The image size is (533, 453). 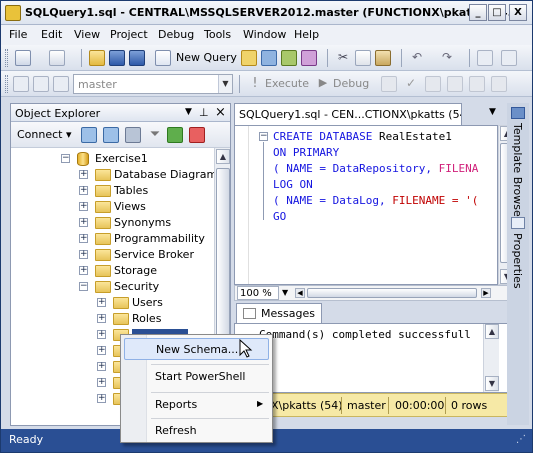 I want to click on connect-dropdown: Connect ▾, so click(x=44, y=134).